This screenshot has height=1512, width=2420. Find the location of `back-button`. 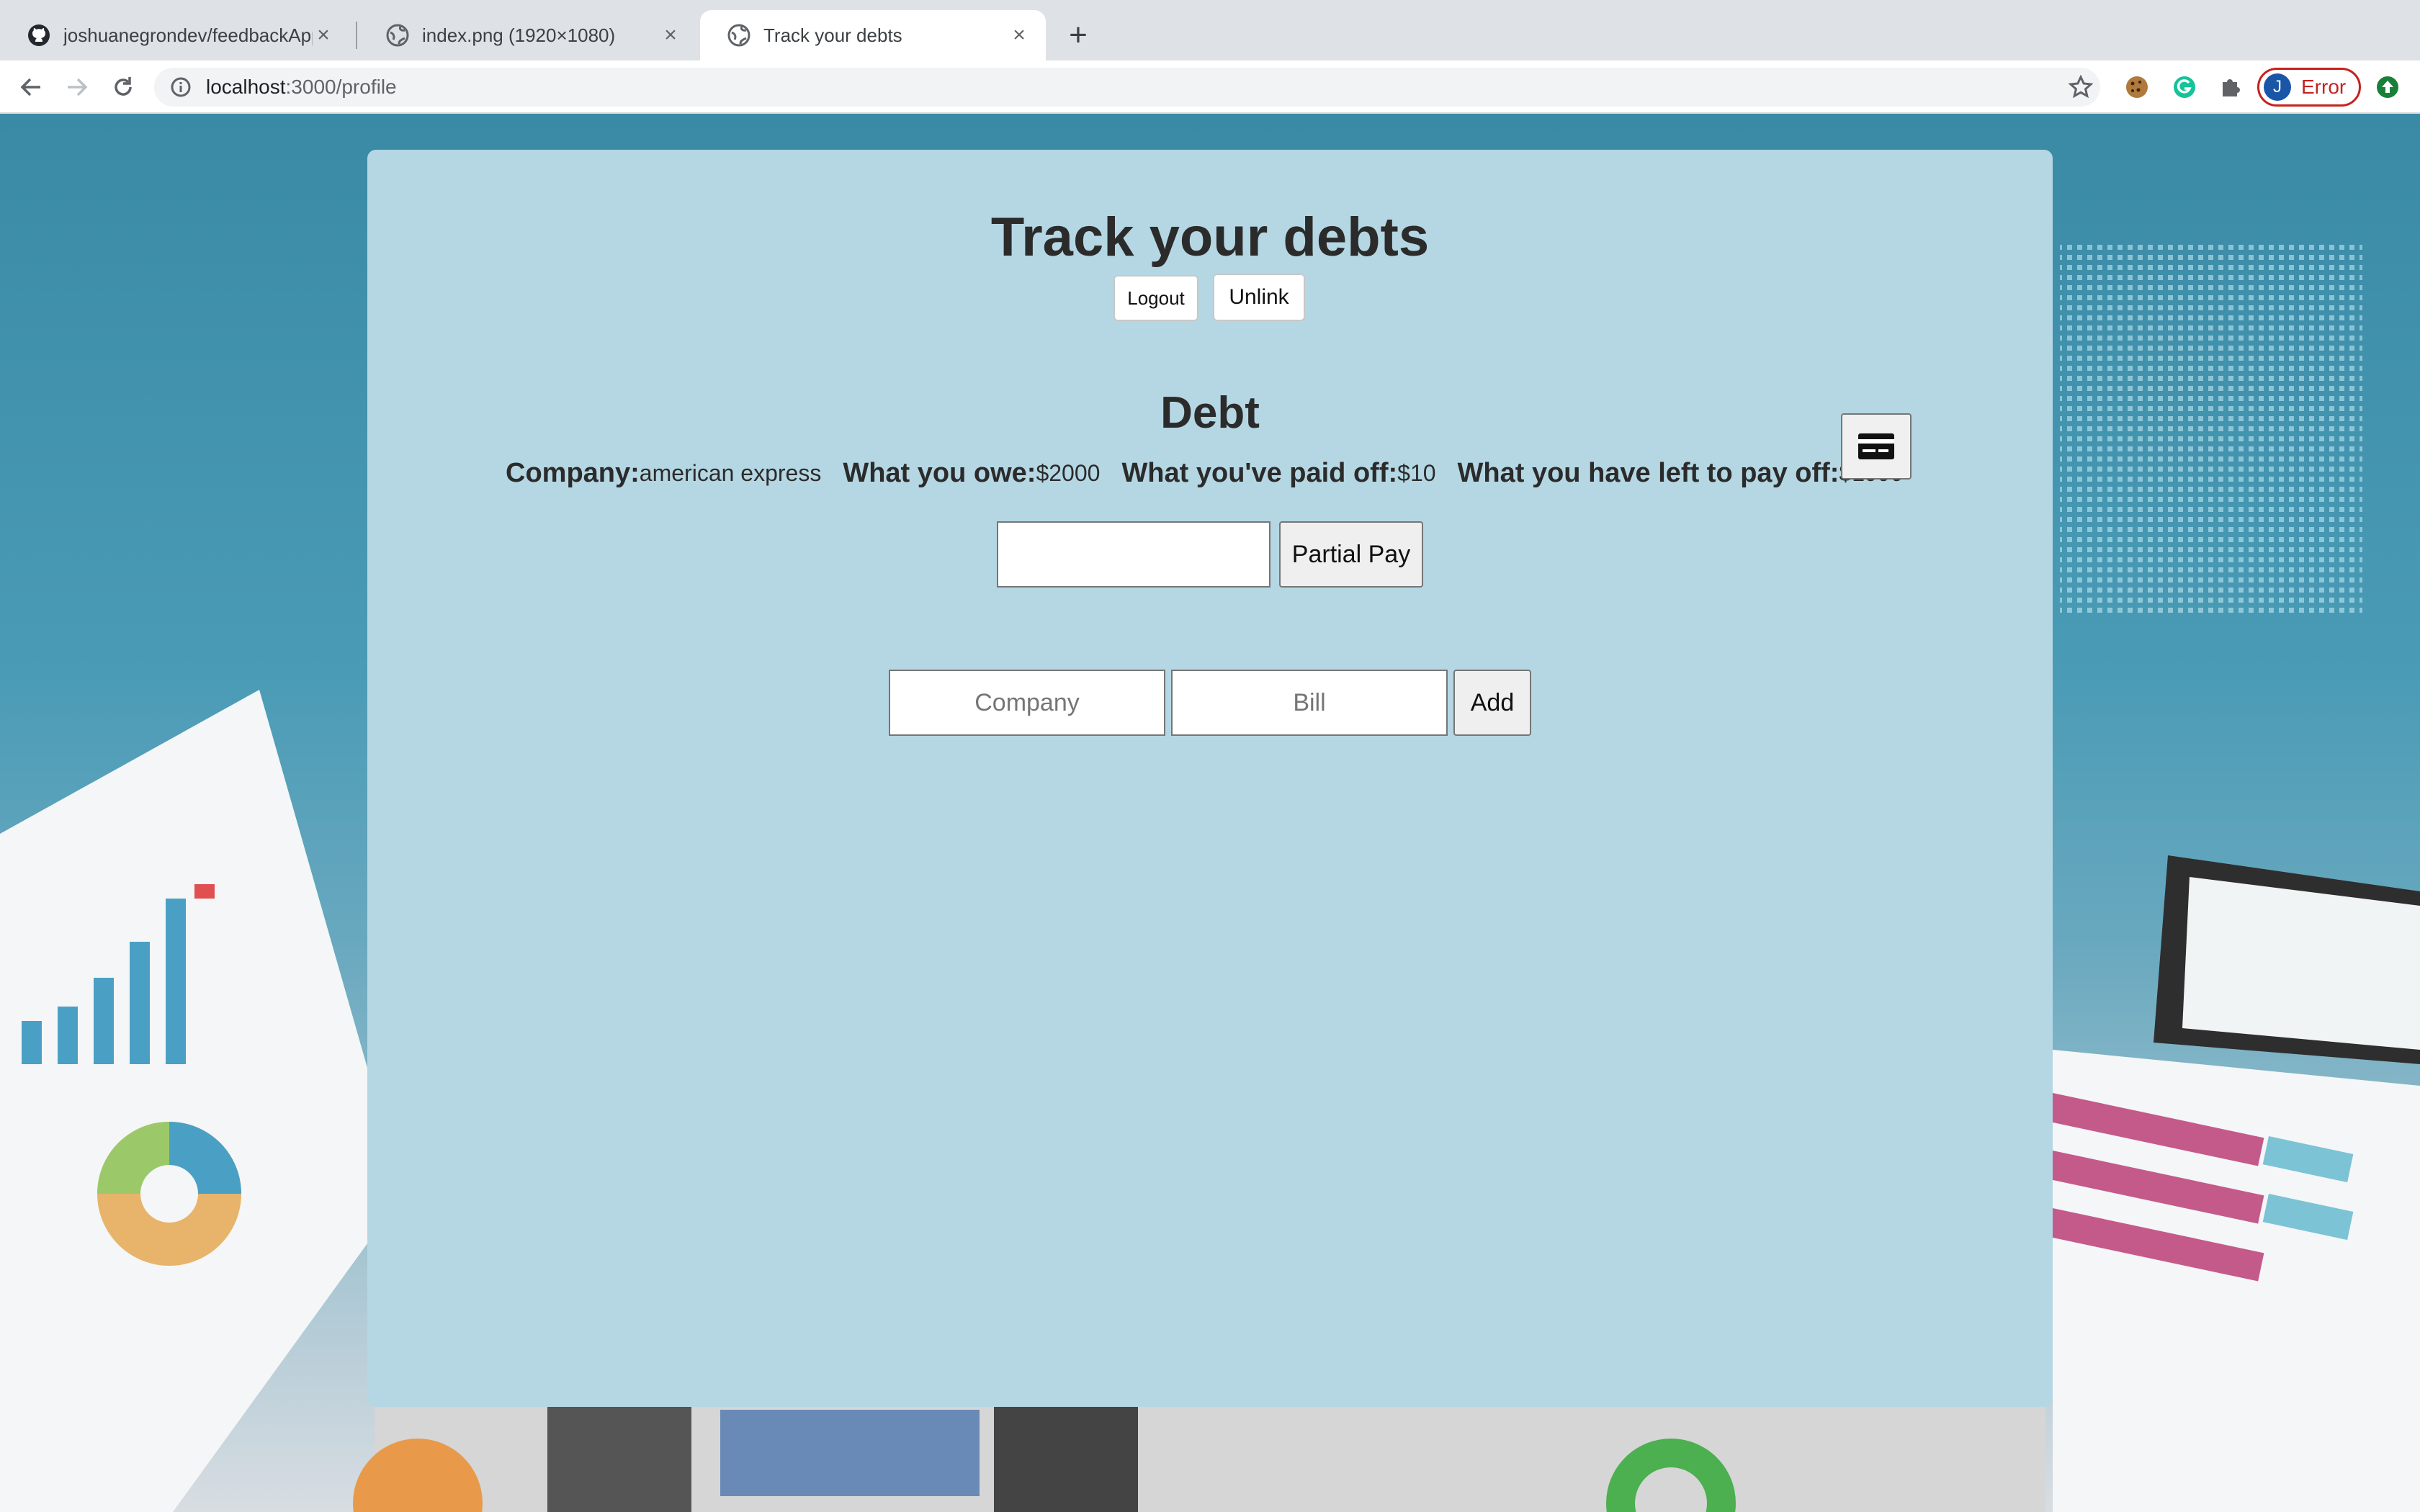

back-button is located at coordinates (31, 87).